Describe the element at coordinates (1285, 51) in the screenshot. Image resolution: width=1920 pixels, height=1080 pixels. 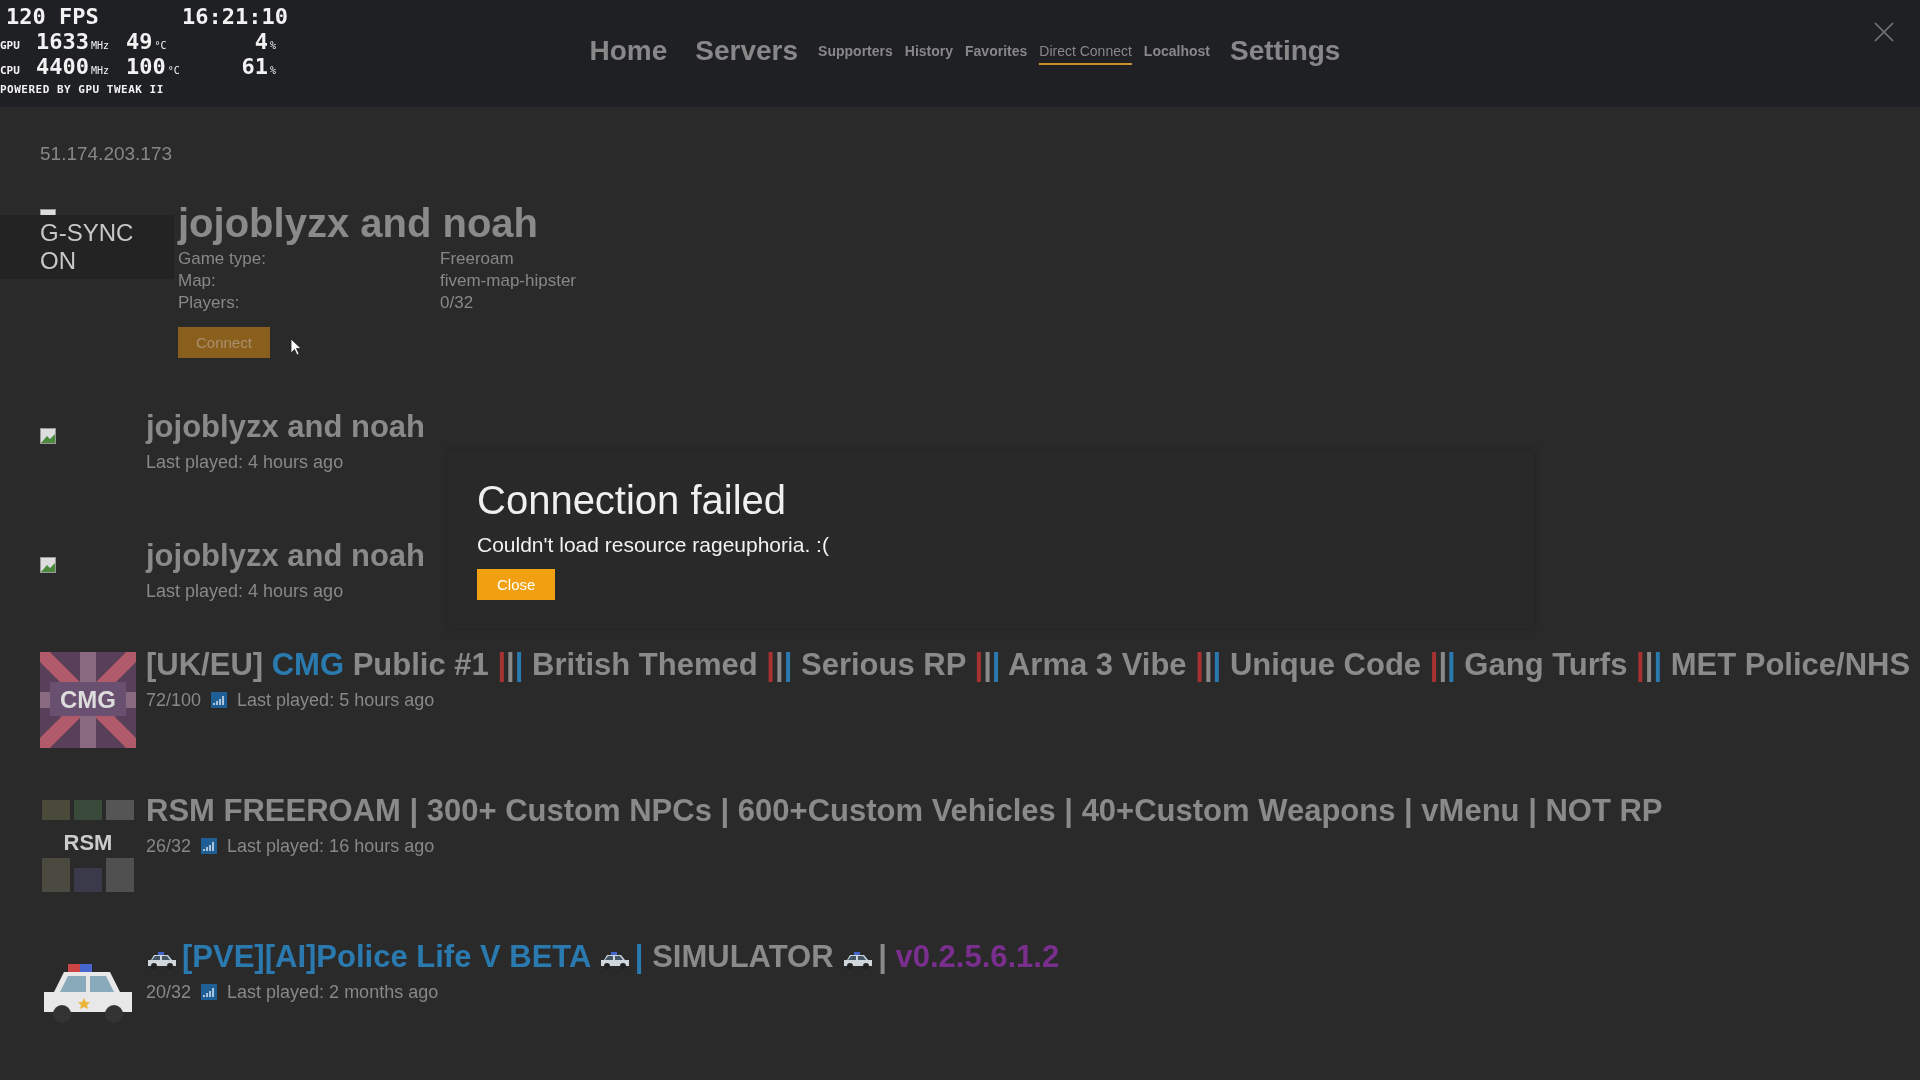
I see `nav-tab: Settings` at that location.